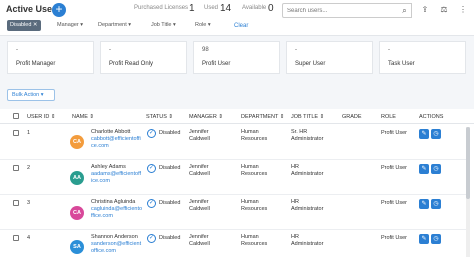  Describe the element at coordinates (116, 244) in the screenshot. I see `user-email: sanderson@efficient` at that location.